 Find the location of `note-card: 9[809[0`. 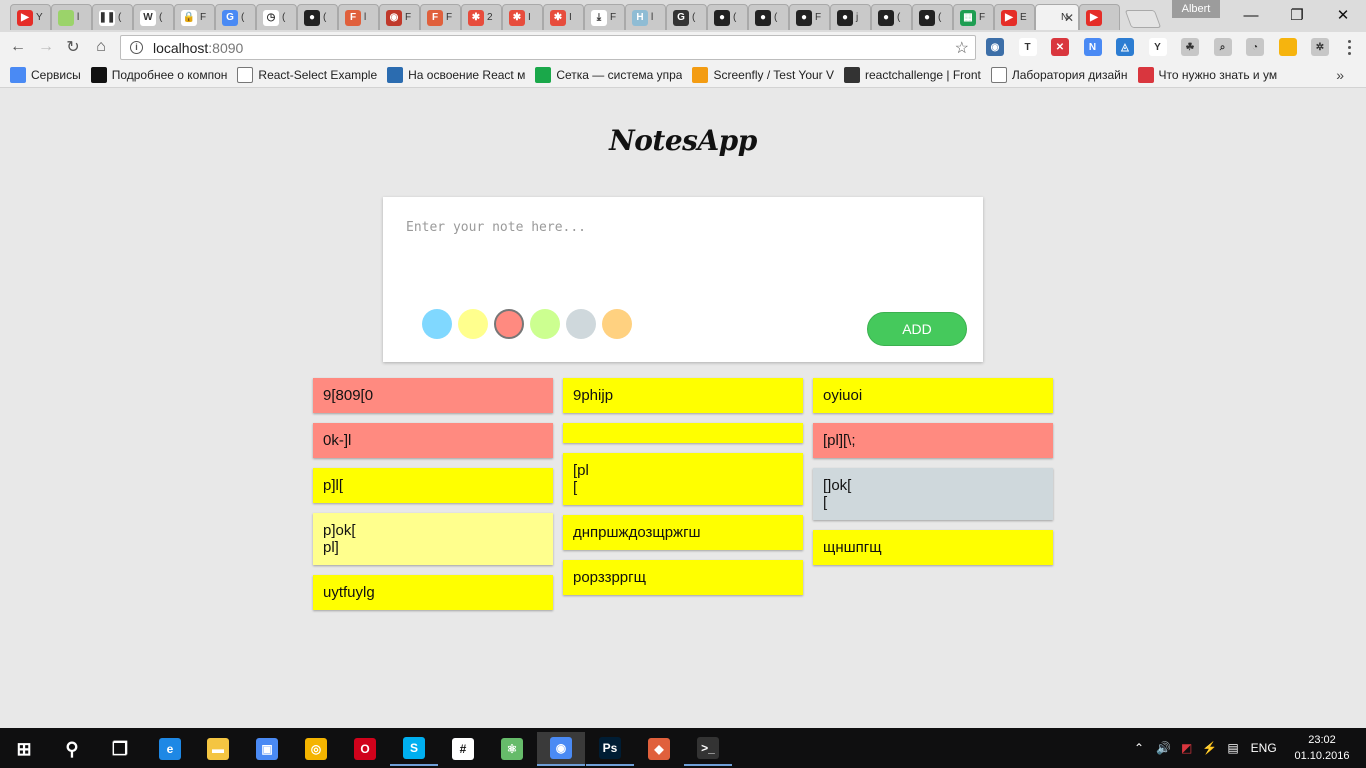

note-card: 9[809[0 is located at coordinates (433, 395).